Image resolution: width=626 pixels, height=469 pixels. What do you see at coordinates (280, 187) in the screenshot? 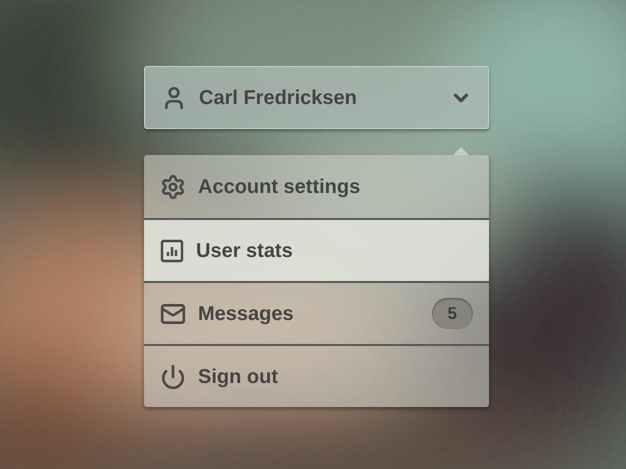
I see `menu-item-label: Account settings` at bounding box center [280, 187].